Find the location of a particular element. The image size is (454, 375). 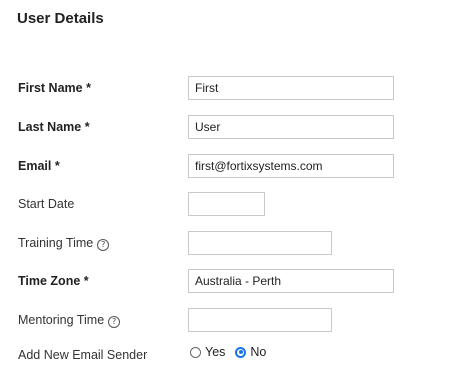

last-name-label: Last Name * is located at coordinates (54, 127).